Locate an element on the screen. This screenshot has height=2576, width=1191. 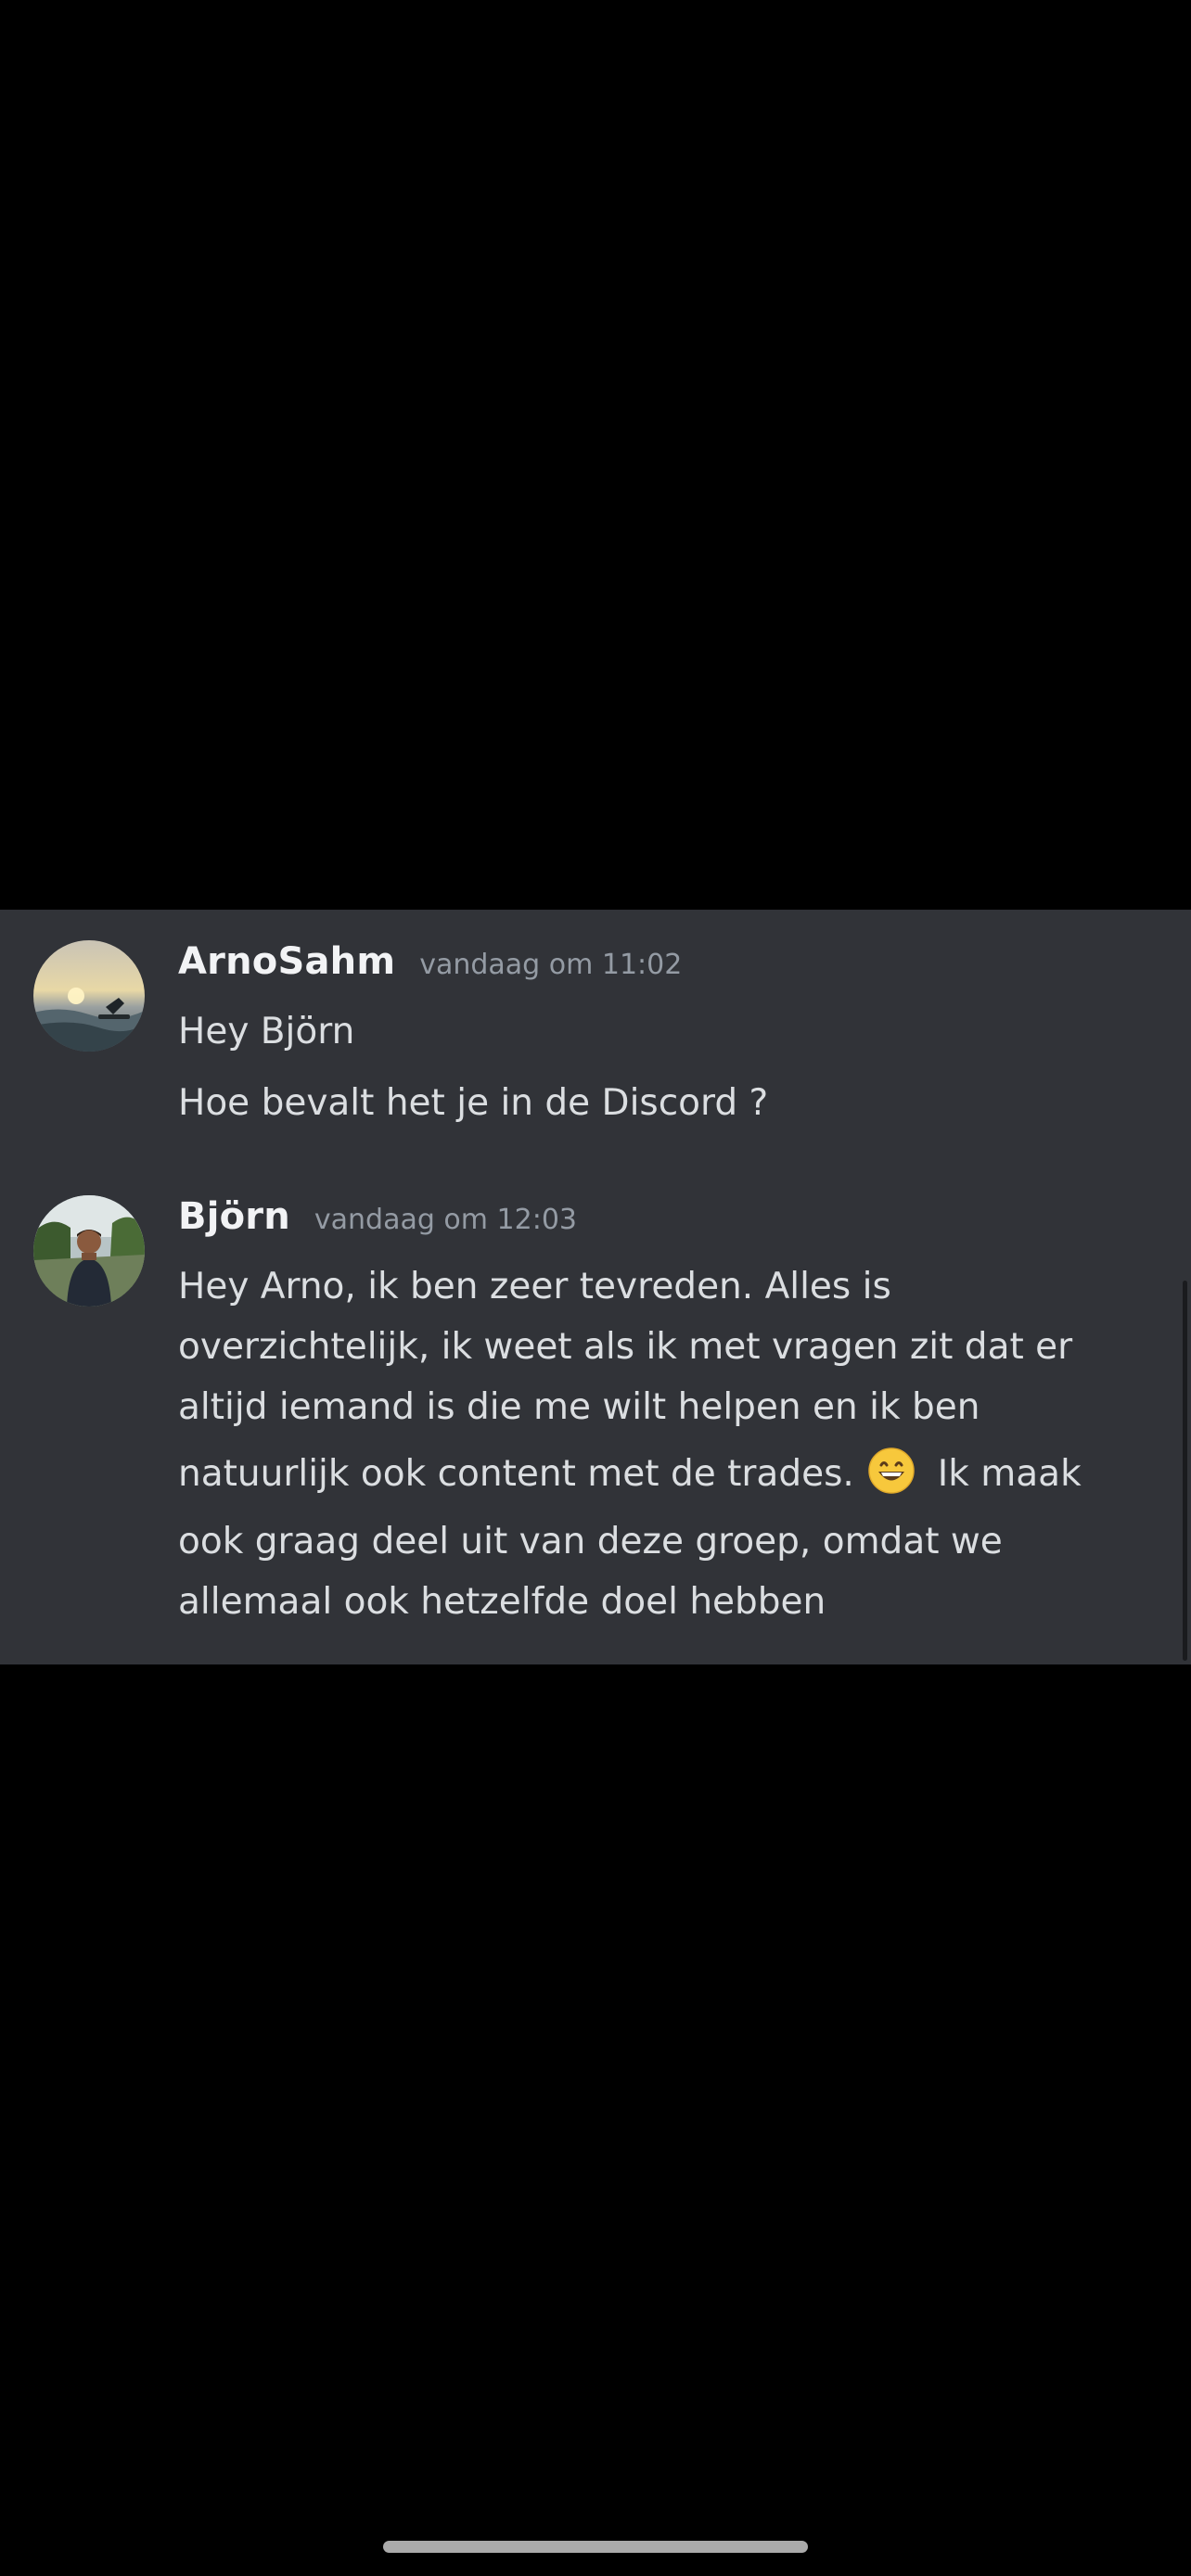
message-text: natuurlijk ook content met de trades. is located at coordinates (516, 1474).